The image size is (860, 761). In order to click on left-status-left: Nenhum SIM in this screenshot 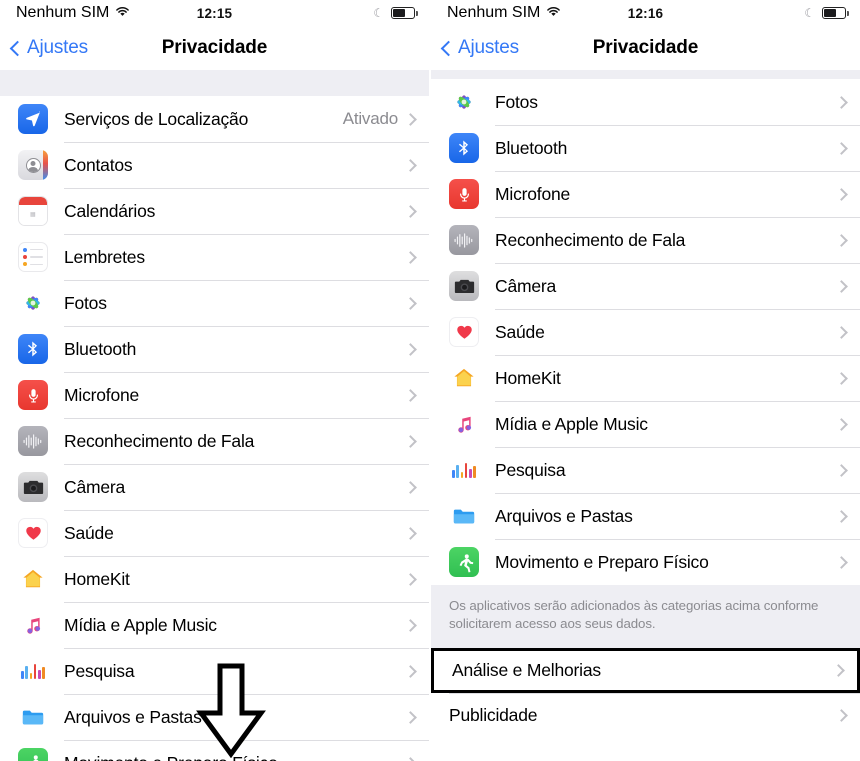, I will do `click(73, 13)`.